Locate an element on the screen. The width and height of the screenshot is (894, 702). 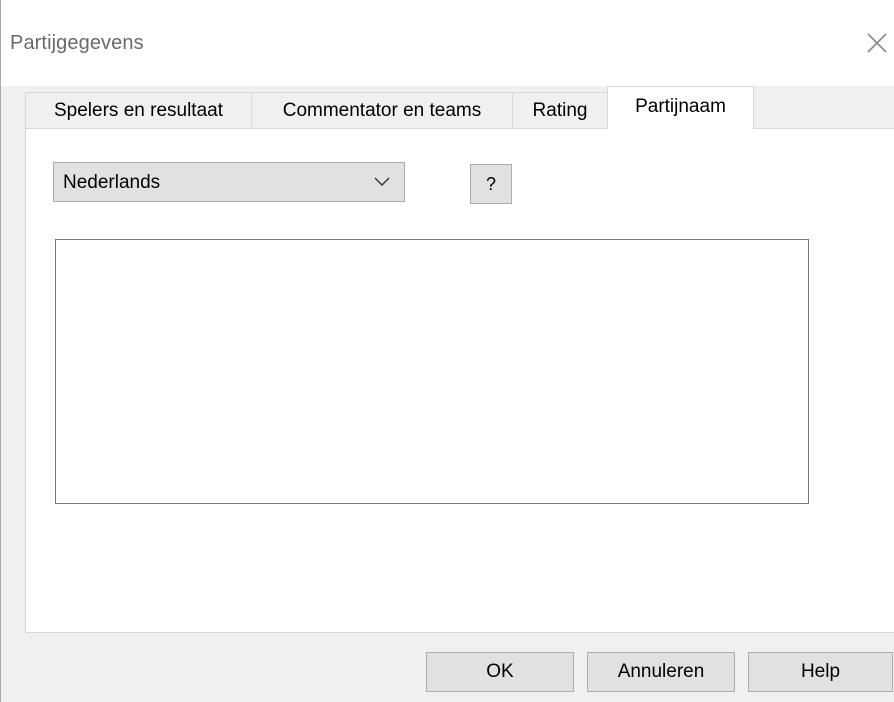
tab-label: Rating is located at coordinates (560, 110).